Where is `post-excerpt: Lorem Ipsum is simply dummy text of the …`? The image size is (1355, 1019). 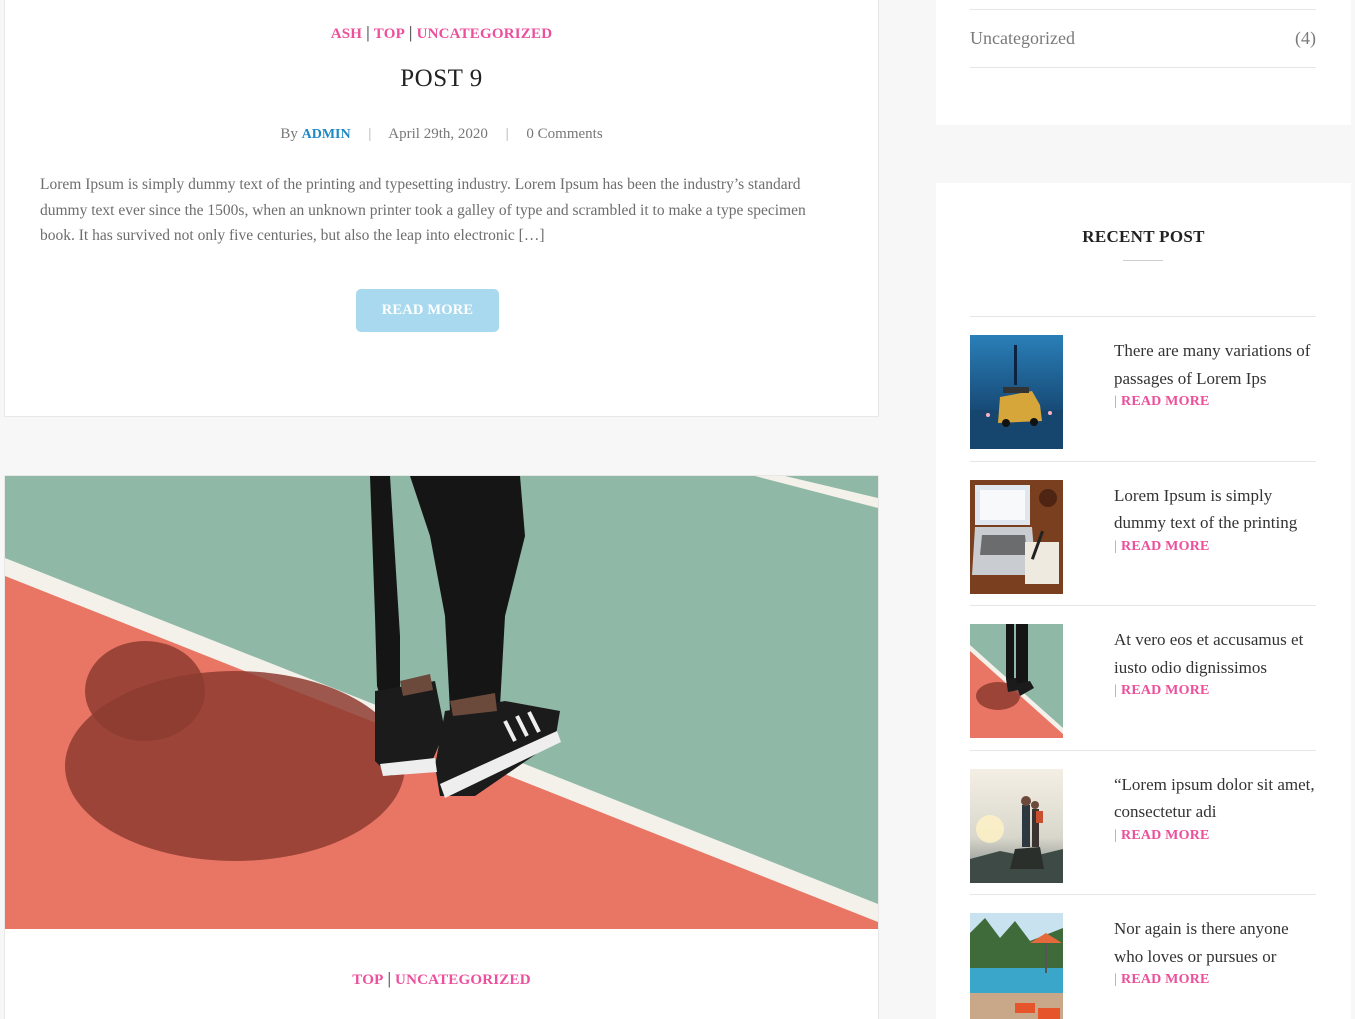 post-excerpt: Lorem Ipsum is simply dummy text of the … is located at coordinates (423, 210).